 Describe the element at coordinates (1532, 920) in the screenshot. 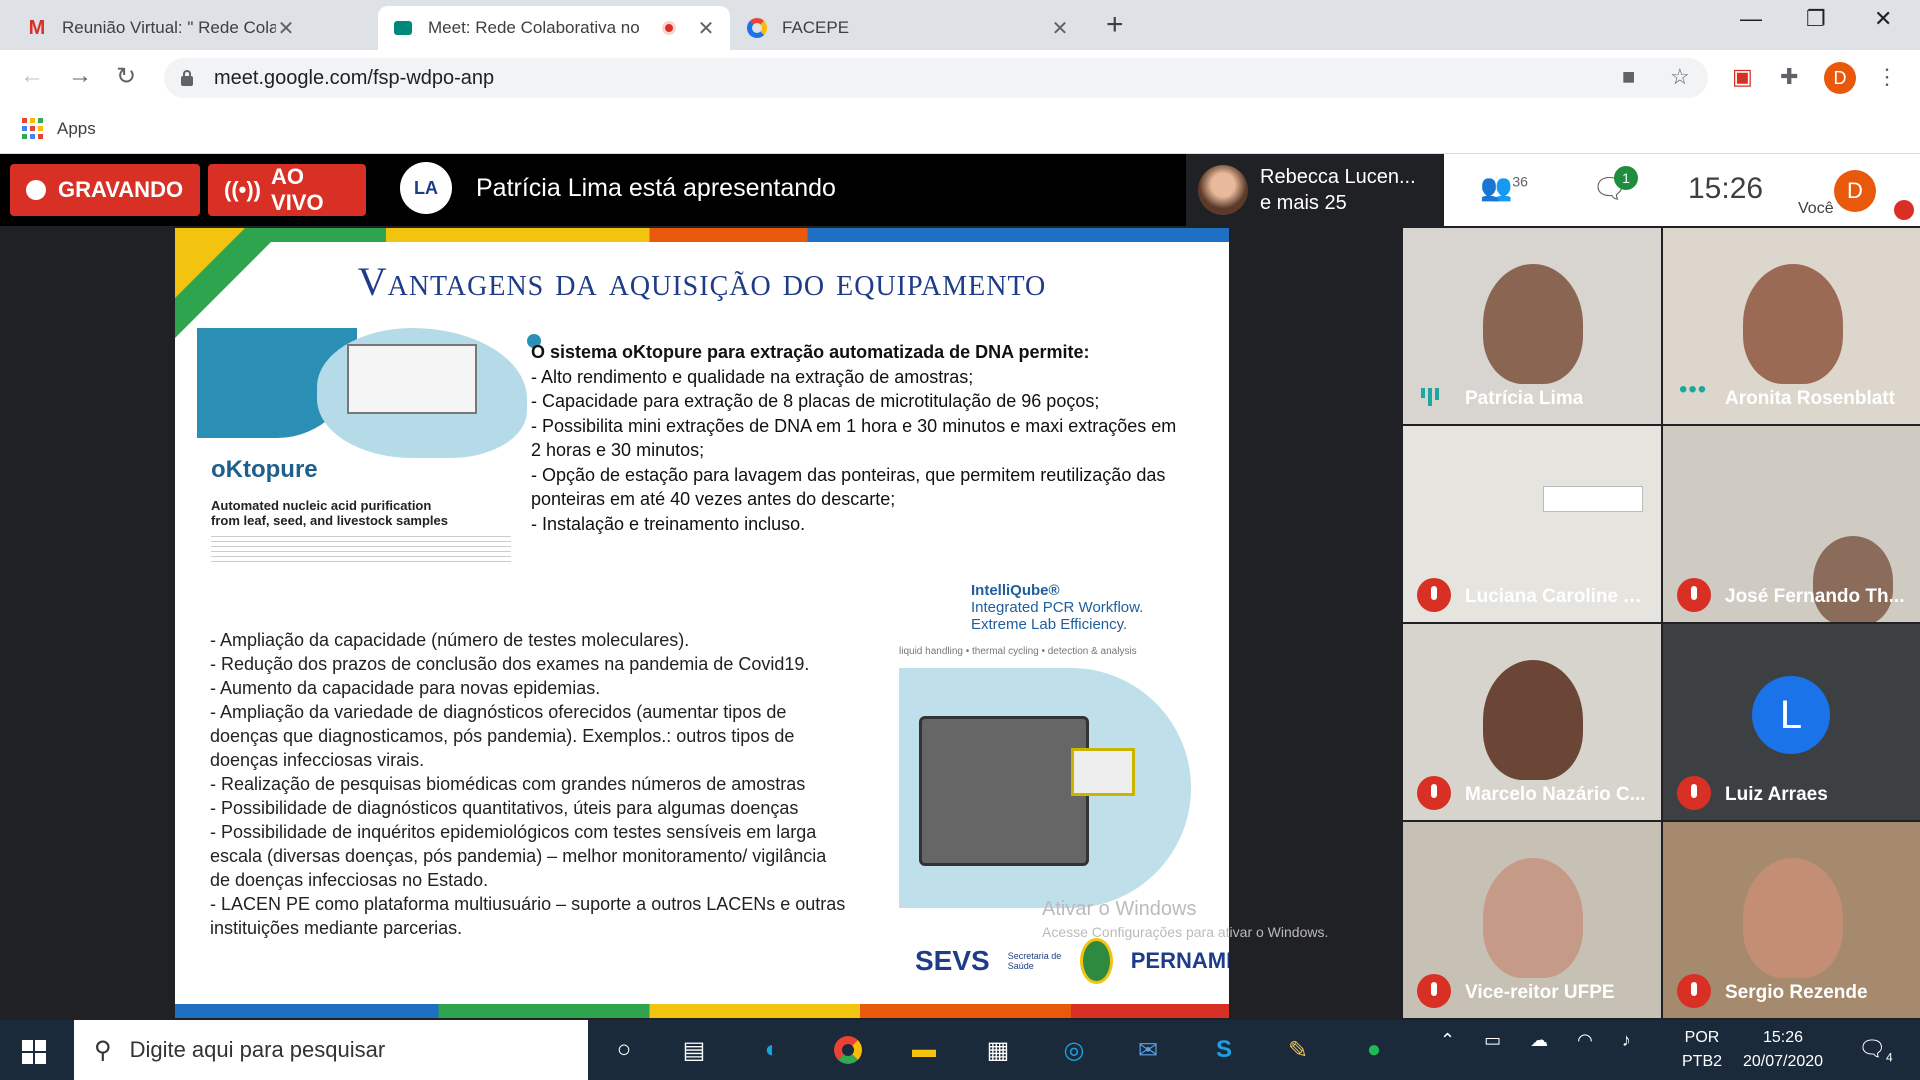

I see `participant-tile: Vice-reitor UFPE` at that location.